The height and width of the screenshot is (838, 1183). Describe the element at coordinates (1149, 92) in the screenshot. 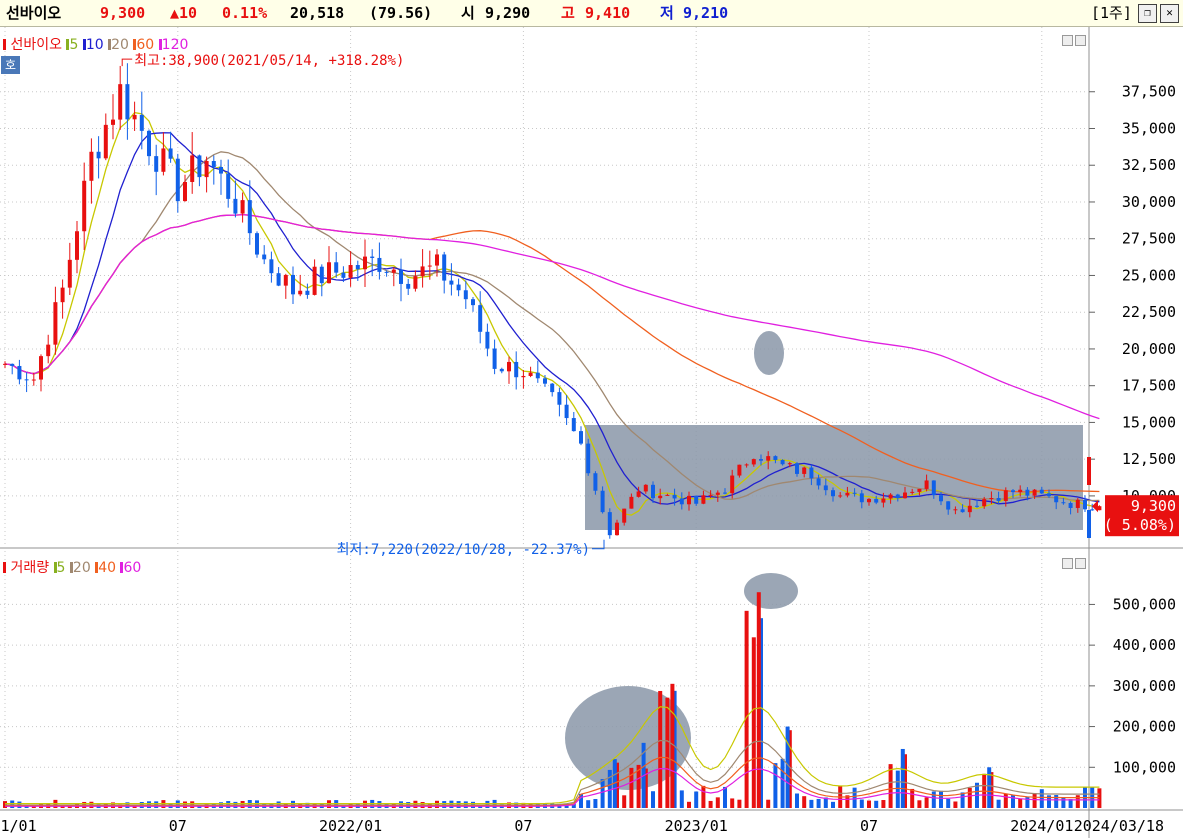

I see `price-tick-label: 37,500` at that location.